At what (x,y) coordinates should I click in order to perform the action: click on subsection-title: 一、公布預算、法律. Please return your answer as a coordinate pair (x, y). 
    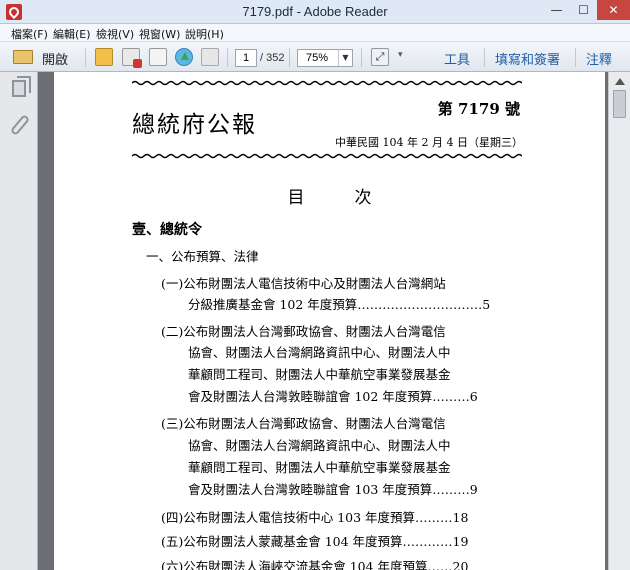
    Looking at the image, I should click on (202, 256).